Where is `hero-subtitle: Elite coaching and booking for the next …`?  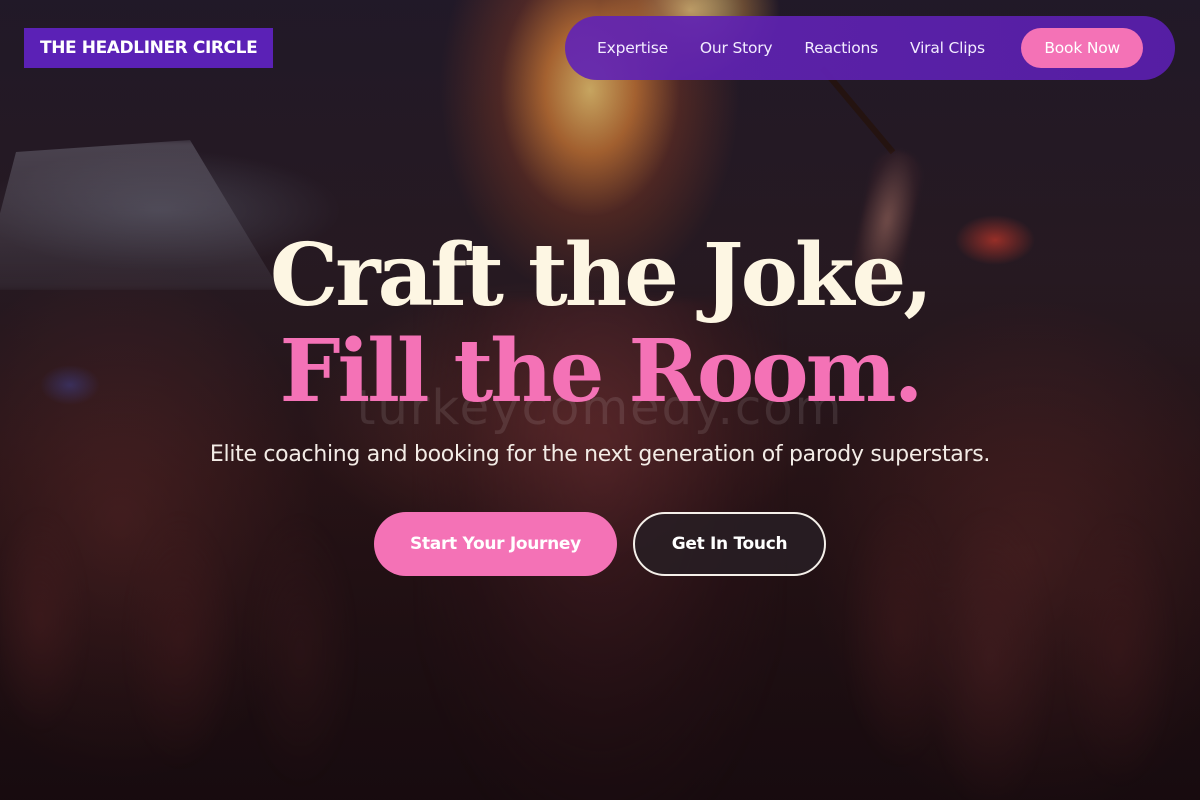 hero-subtitle: Elite coaching and booking for the next … is located at coordinates (600, 454).